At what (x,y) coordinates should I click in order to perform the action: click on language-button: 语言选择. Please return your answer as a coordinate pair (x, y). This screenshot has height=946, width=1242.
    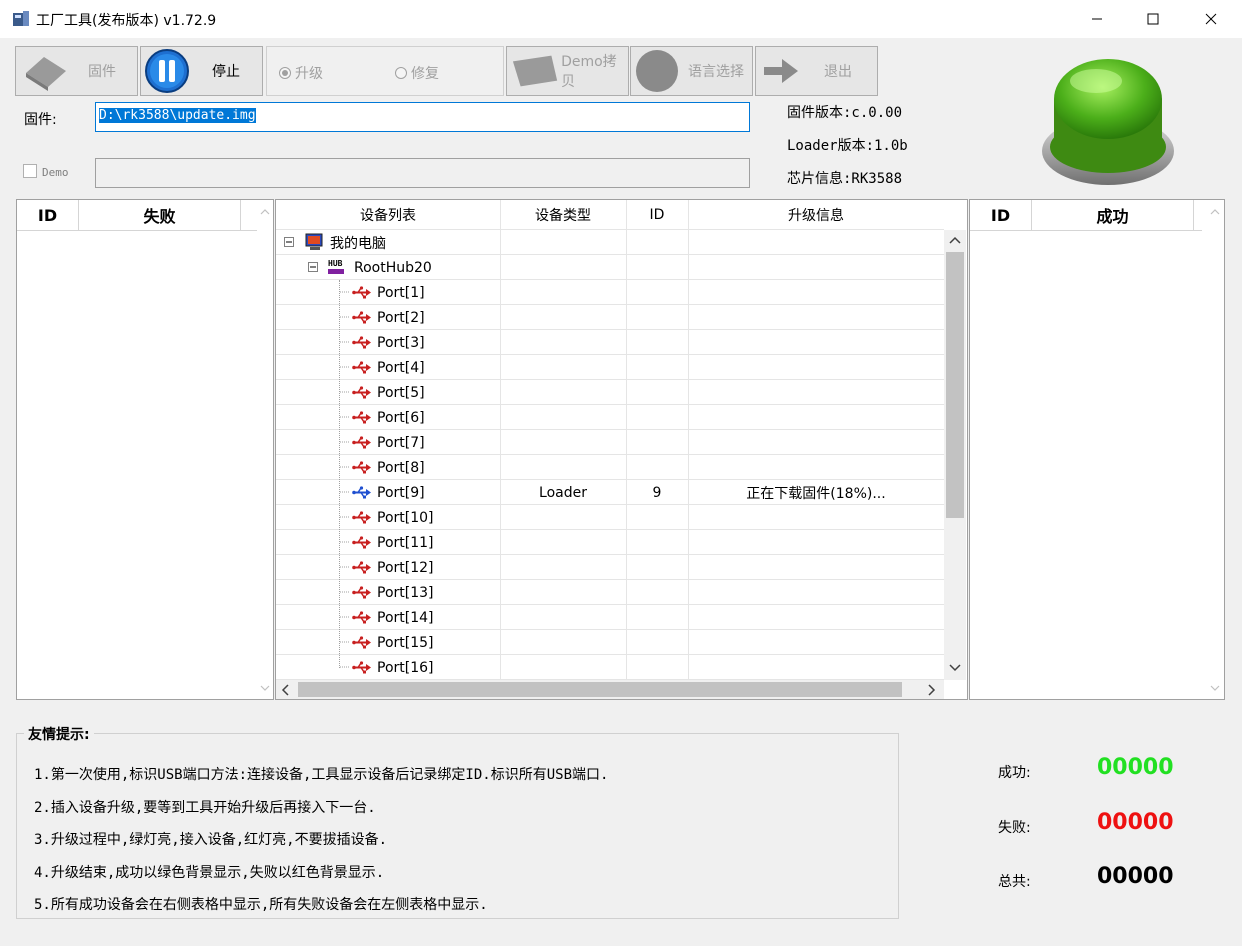
    Looking at the image, I should click on (691, 71).